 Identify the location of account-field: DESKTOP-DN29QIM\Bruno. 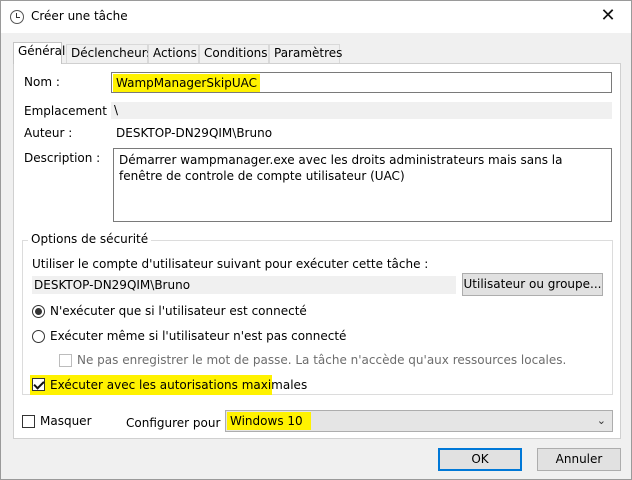
(244, 285).